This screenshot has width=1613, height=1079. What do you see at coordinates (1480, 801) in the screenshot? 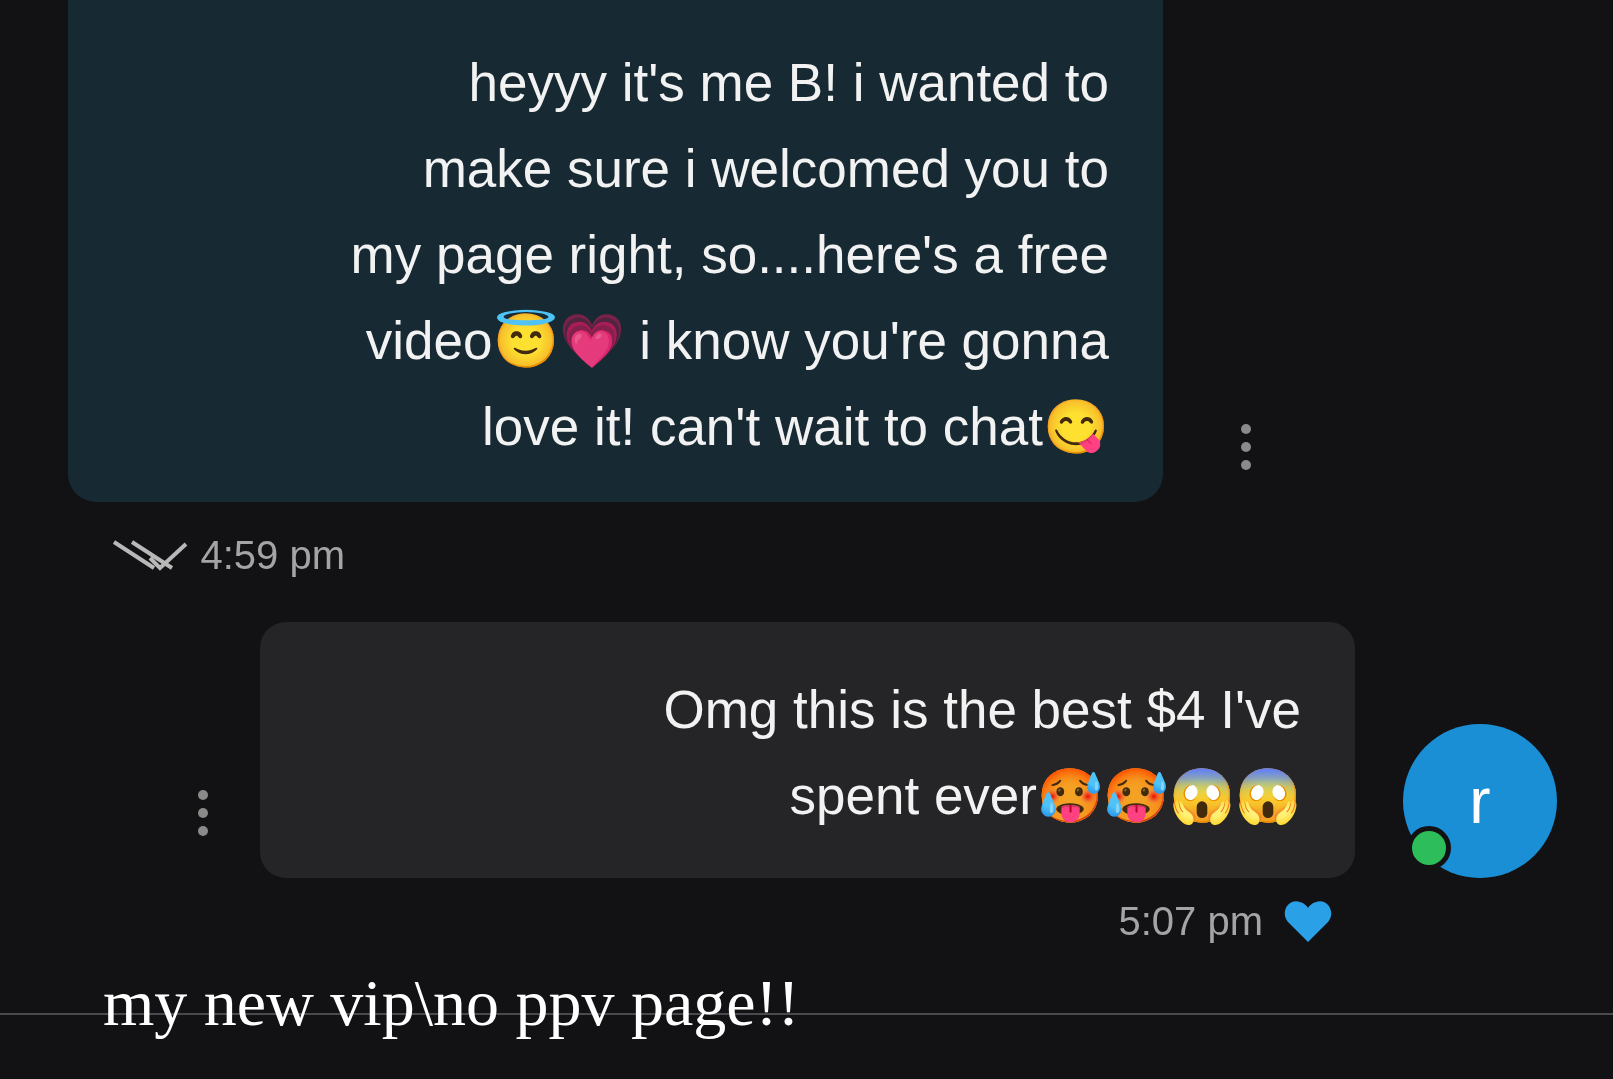
I see `user-avatar: r` at bounding box center [1480, 801].